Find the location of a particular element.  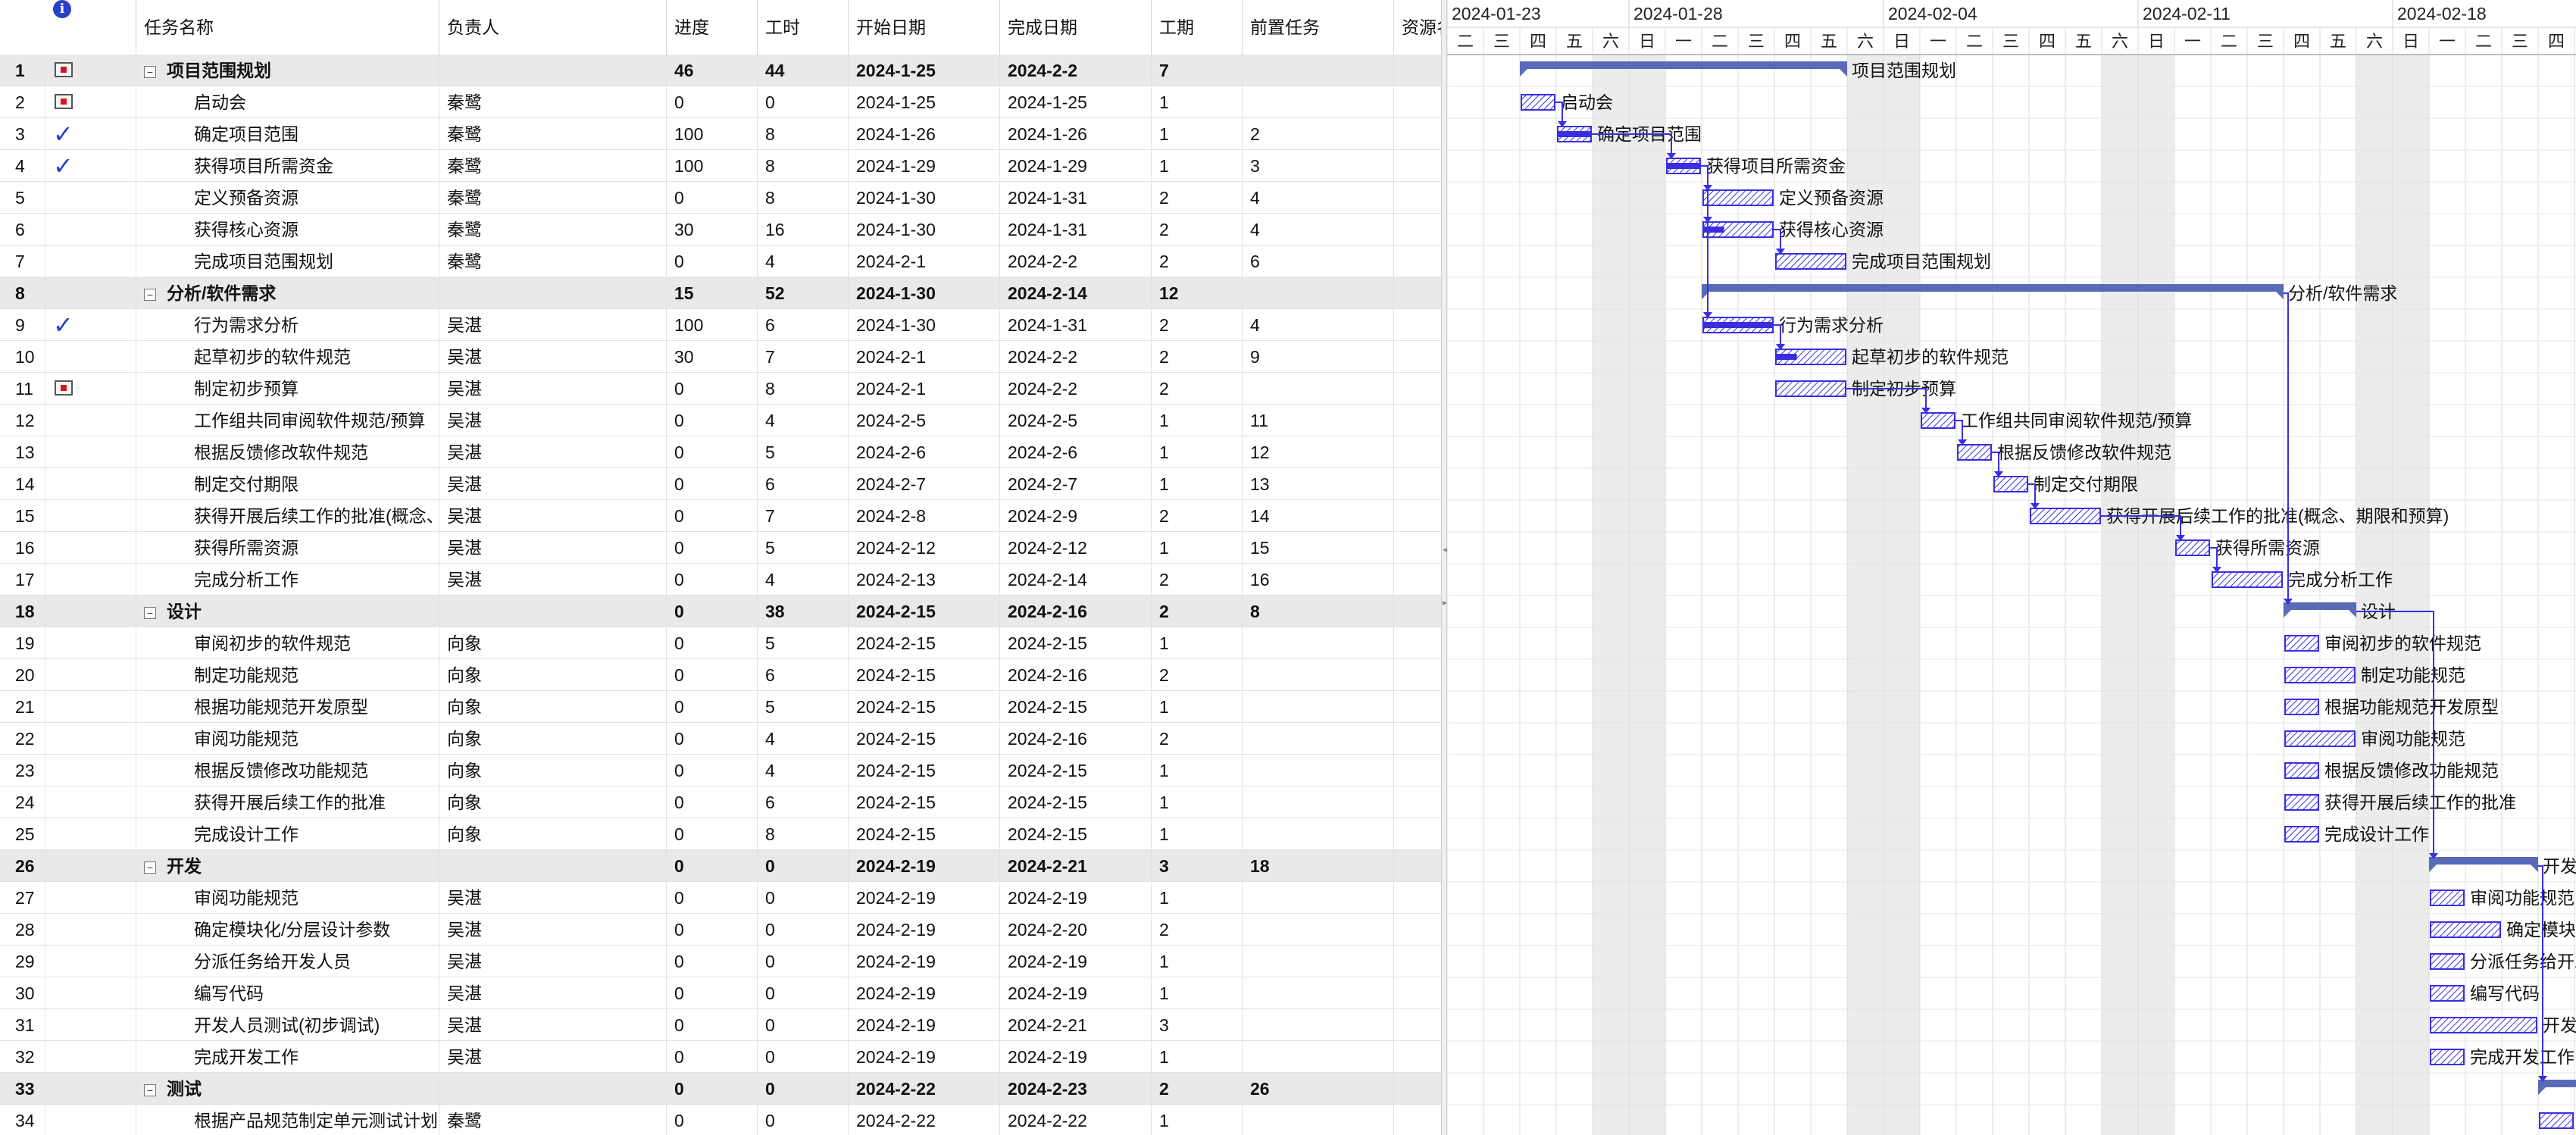

cell-start: 2024-2-8 is located at coordinates (924, 516).